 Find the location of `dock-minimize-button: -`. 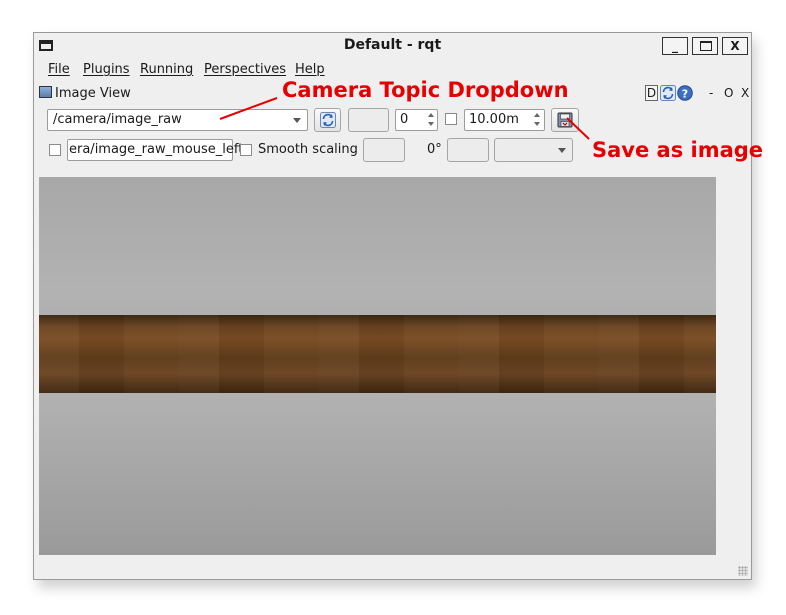

dock-minimize-button: - is located at coordinates (711, 94).